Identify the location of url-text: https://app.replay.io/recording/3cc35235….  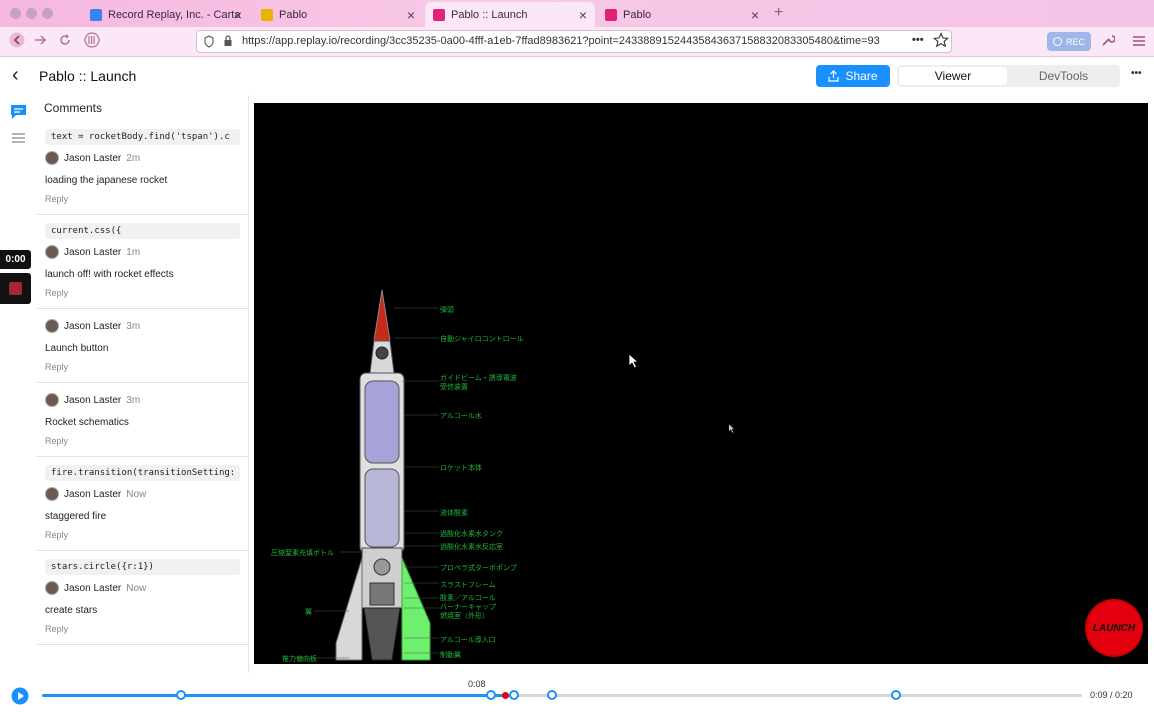
(561, 41).